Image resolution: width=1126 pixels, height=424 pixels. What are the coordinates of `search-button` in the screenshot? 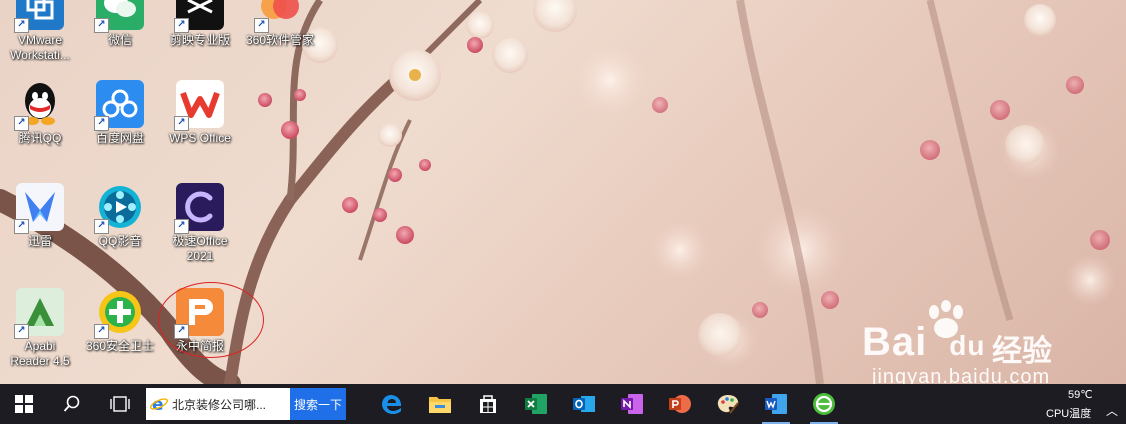 It's located at (72, 404).